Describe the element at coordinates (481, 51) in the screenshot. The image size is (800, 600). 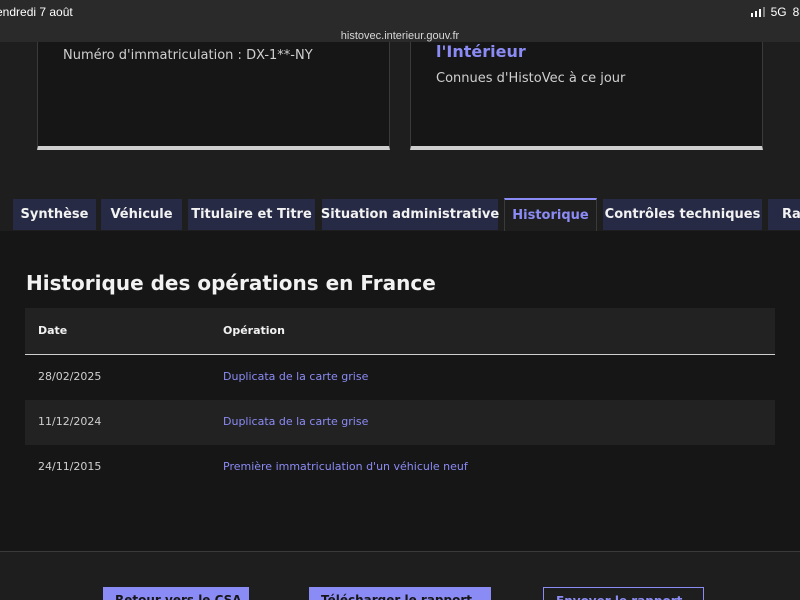
I see `ministry-title: l'Intérieur` at that location.